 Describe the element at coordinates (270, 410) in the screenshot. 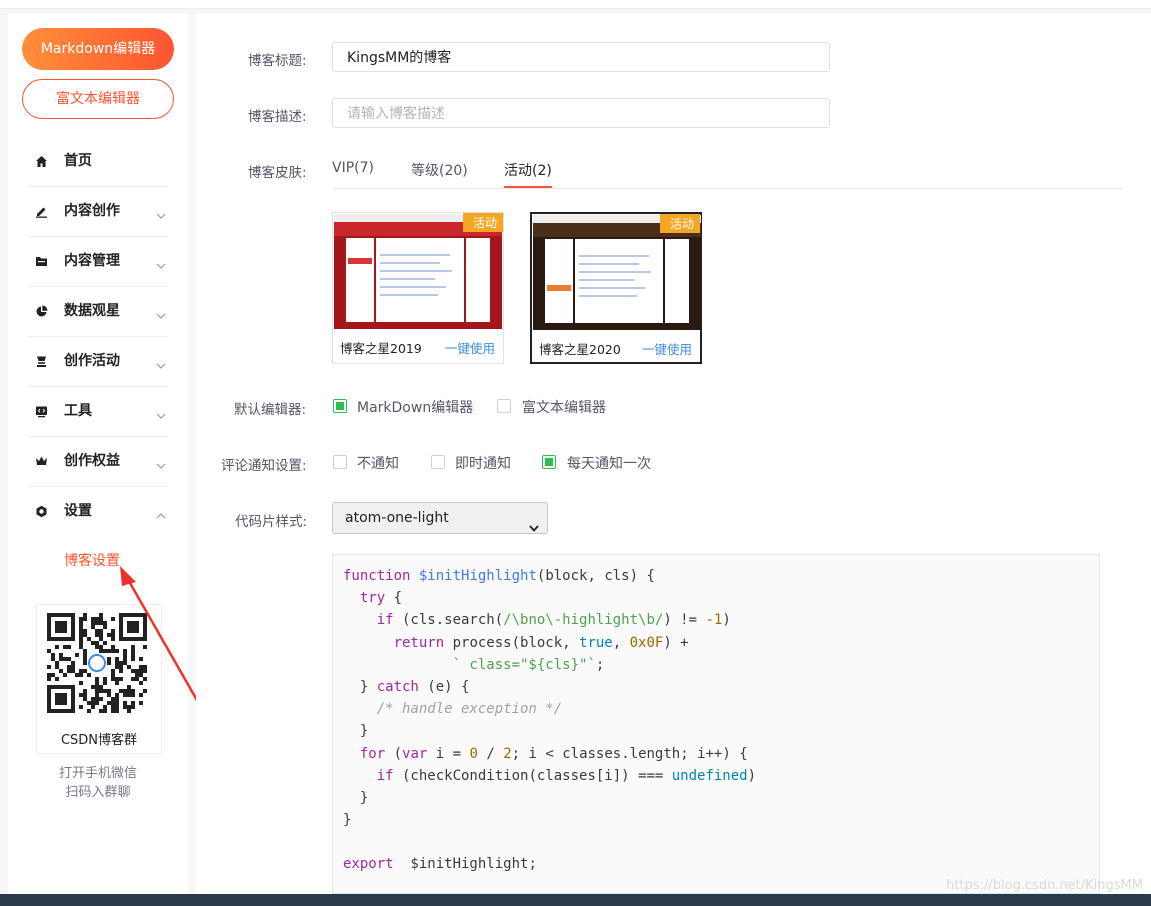

I see `default-editor-label: 默认编辑器:` at that location.